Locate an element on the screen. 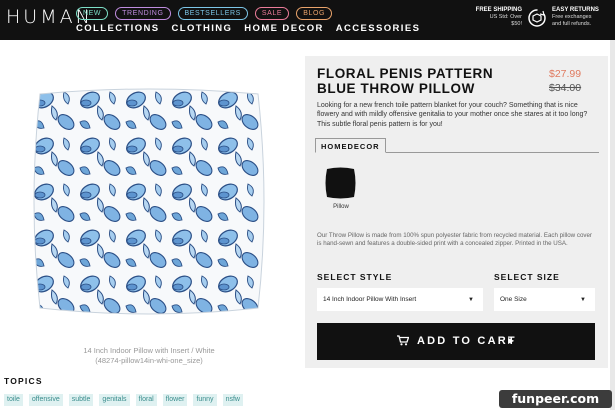 Image resolution: width=615 pixels, height=410 pixels. pill-bestsellers: BESTSELLERS is located at coordinates (212, 13).